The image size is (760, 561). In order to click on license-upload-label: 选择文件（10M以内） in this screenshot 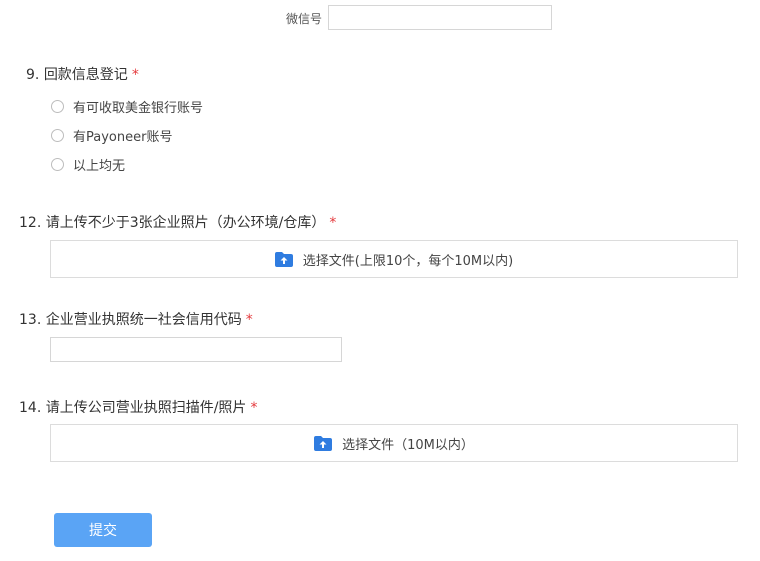, I will do `click(408, 445)`.